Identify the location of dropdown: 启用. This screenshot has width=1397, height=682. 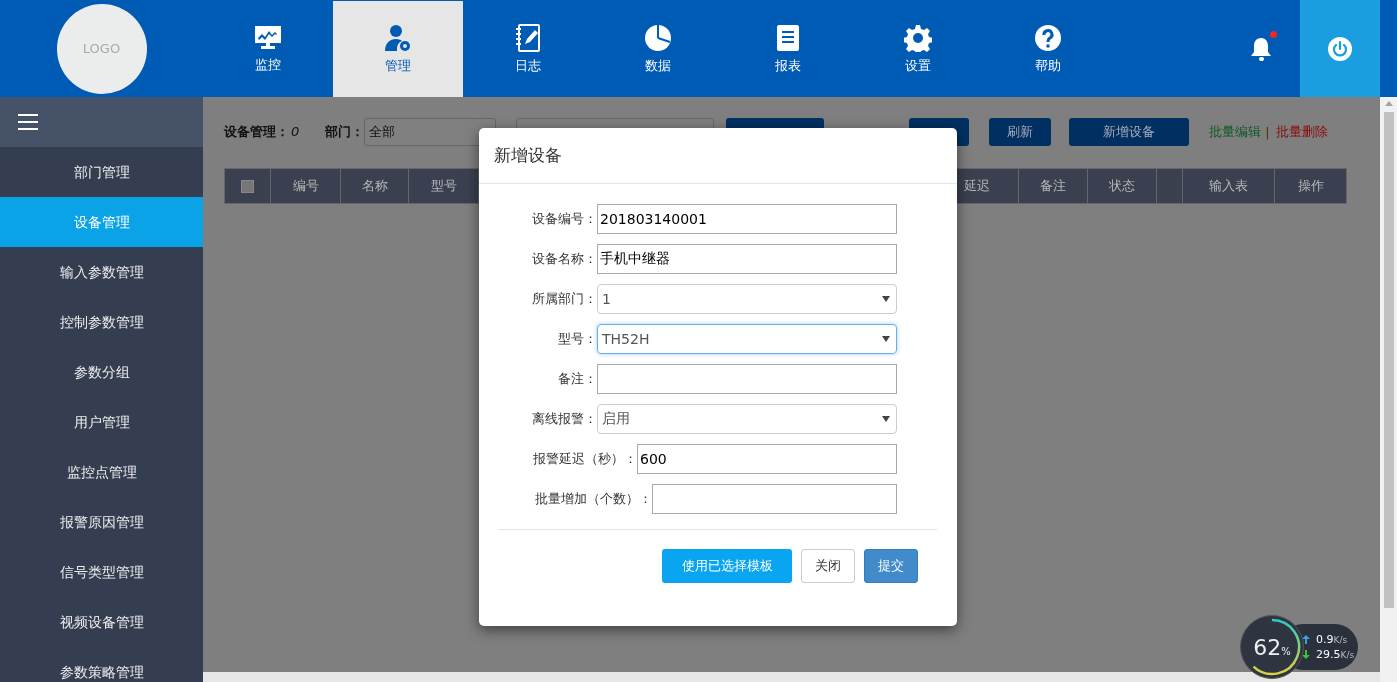
(747, 419).